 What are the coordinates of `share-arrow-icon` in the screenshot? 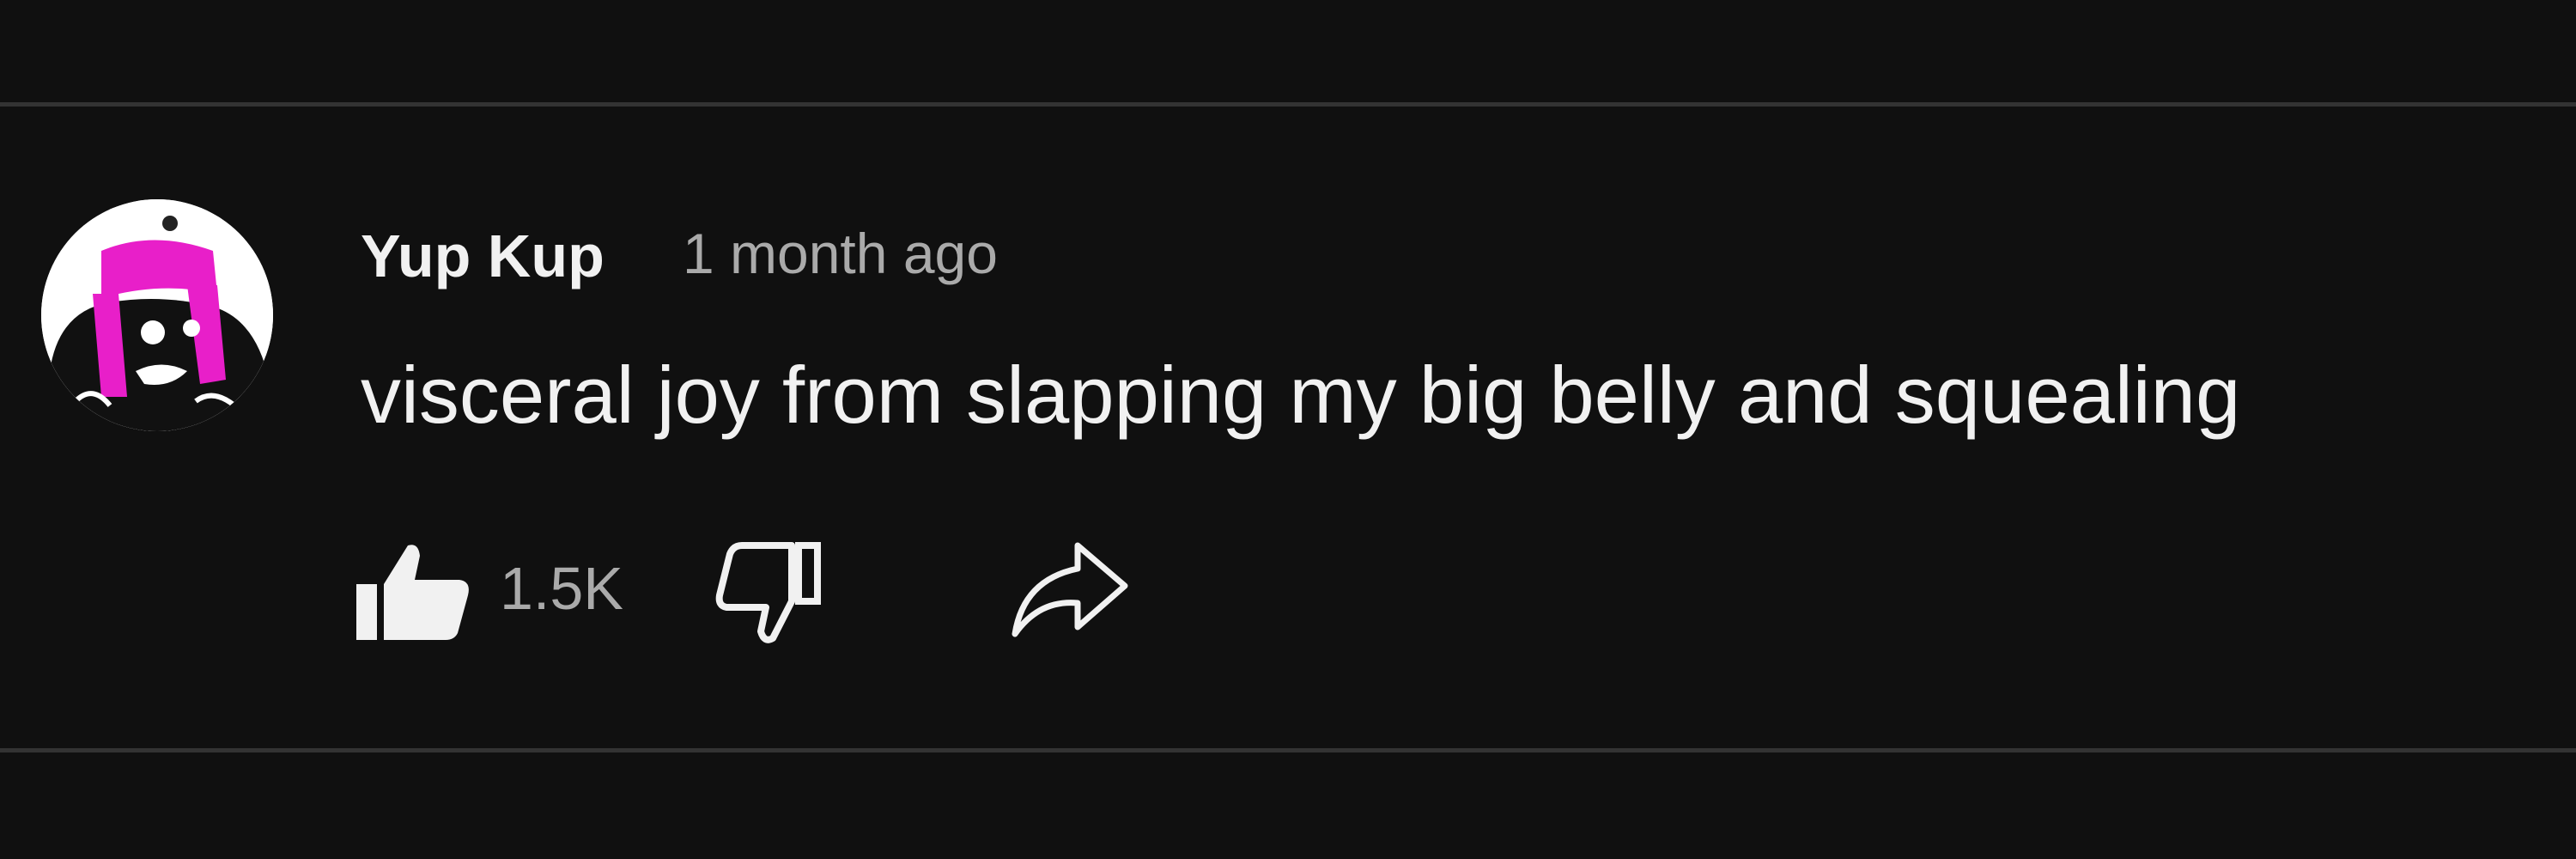 It's located at (1070, 590).